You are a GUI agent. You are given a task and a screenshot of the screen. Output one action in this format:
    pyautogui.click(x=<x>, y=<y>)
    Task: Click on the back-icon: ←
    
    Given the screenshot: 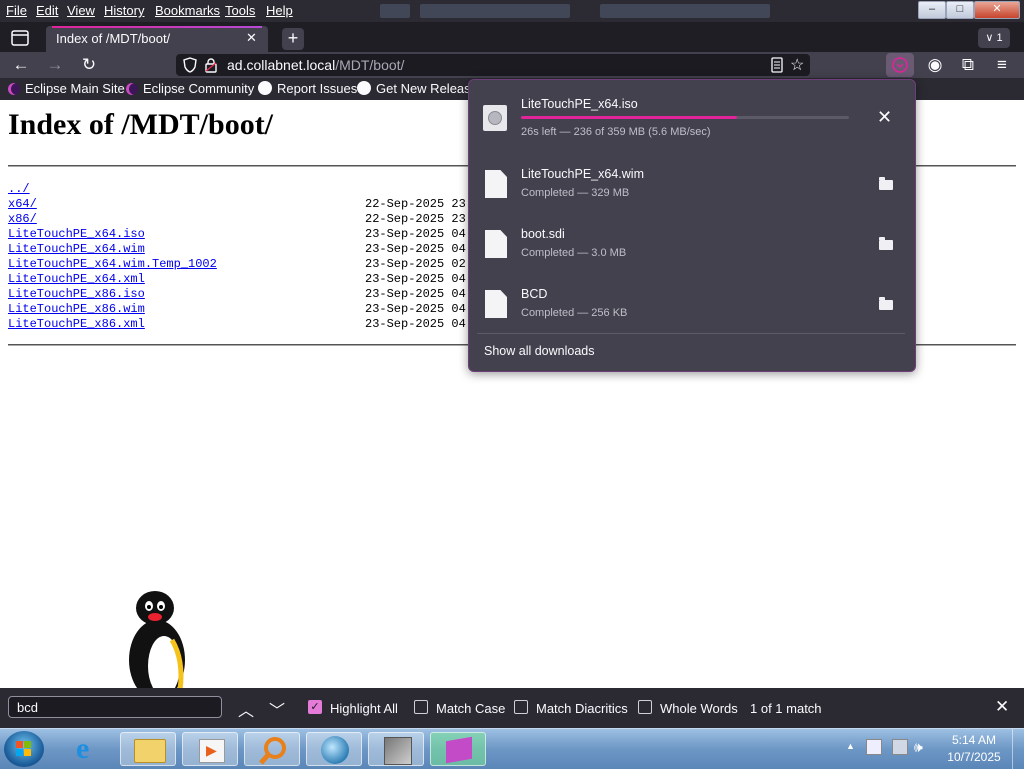 What is the action you would take?
    pyautogui.click(x=21, y=65)
    